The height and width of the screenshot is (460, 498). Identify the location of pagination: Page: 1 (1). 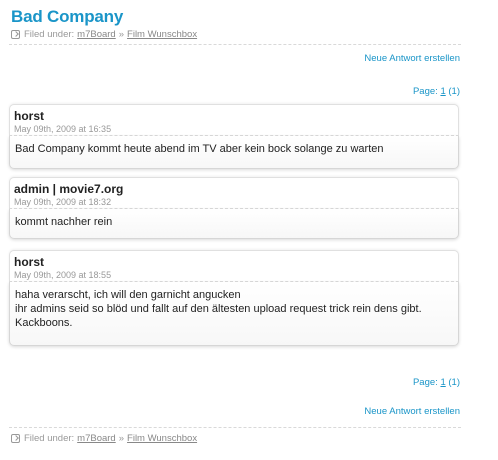
(436, 91).